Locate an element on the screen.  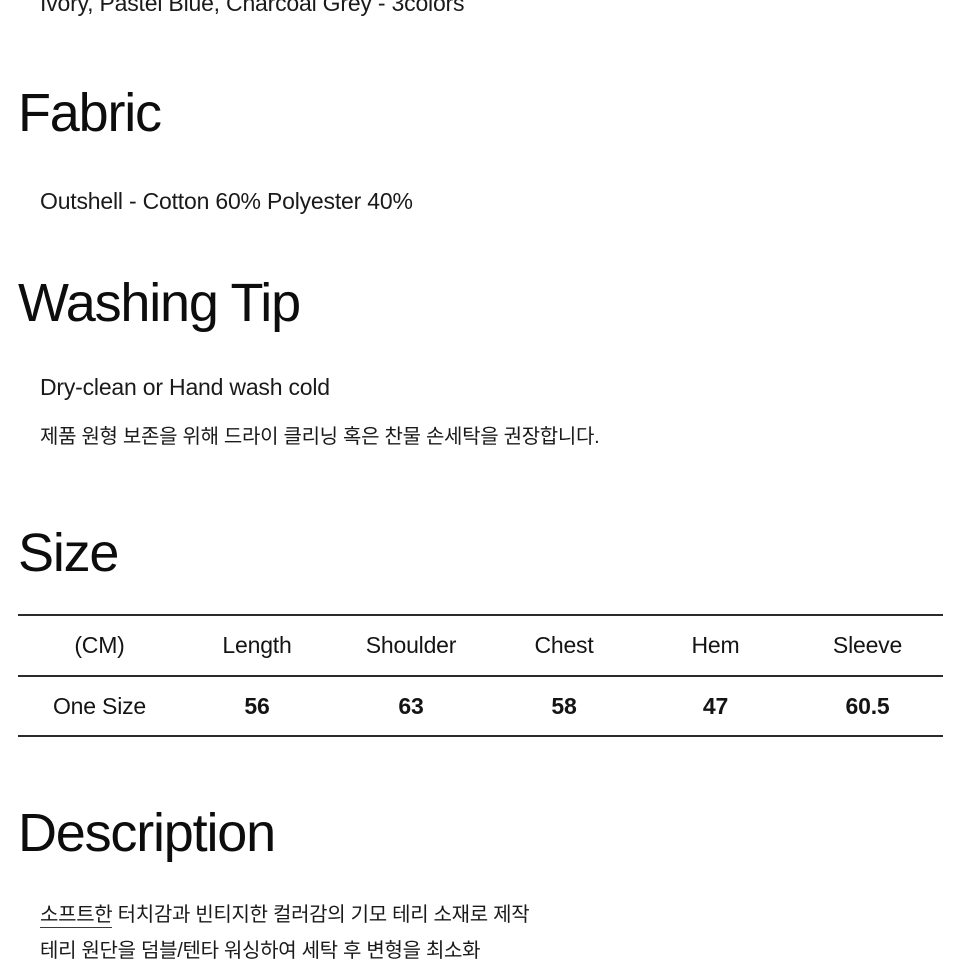
column-header-chest: Chest is located at coordinates (564, 645).